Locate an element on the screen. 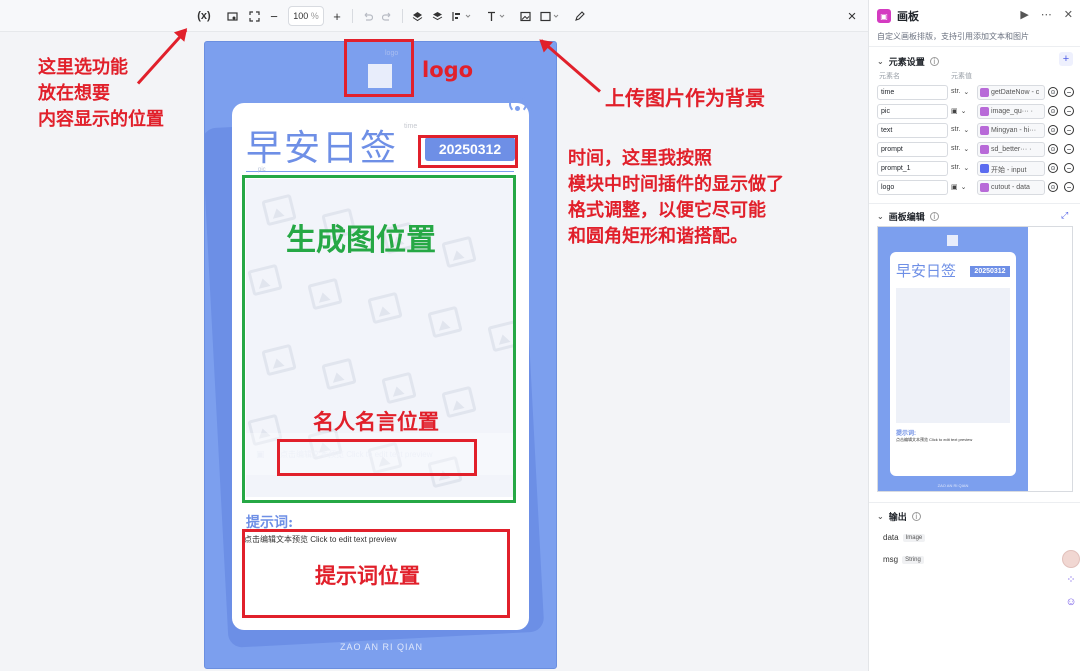 This screenshot has height=671, width=1080. fit-screen-icon is located at coordinates (254, 16).